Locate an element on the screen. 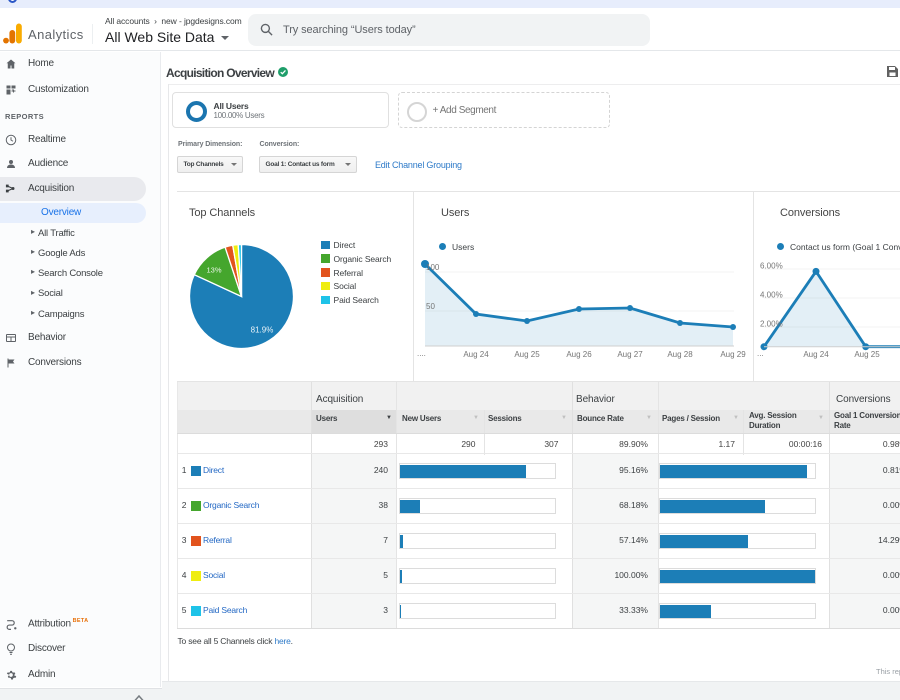  svg-text: 6.00% is located at coordinates (771, 266).